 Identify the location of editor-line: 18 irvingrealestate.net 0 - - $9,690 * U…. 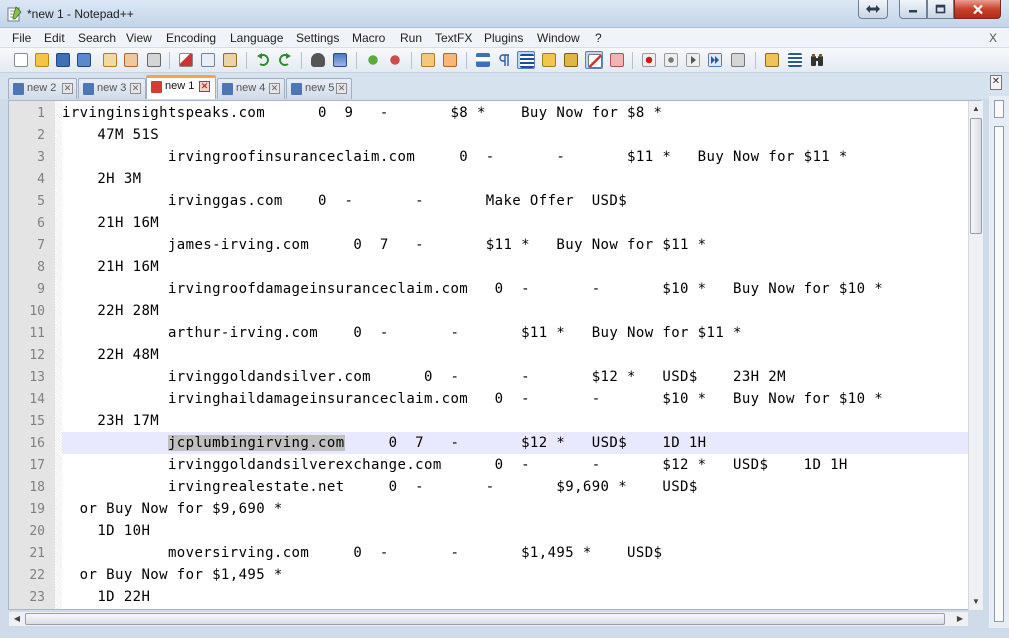
(494, 487).